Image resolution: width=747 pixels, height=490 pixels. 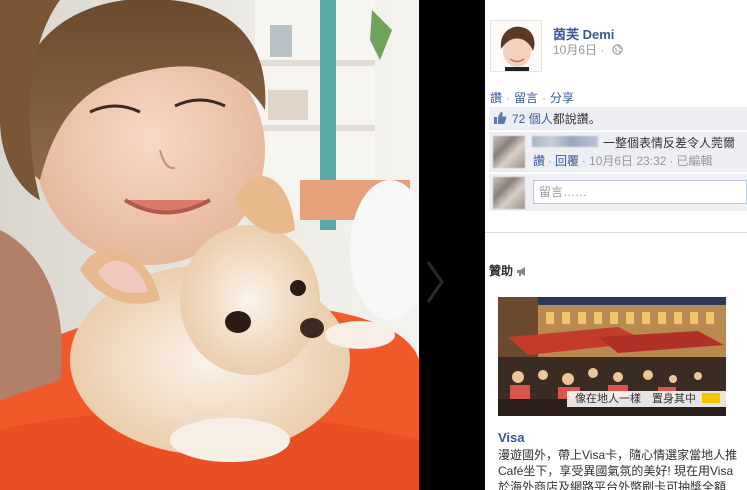 I want to click on post-meta: 10月6日 ·, so click(x=588, y=49).